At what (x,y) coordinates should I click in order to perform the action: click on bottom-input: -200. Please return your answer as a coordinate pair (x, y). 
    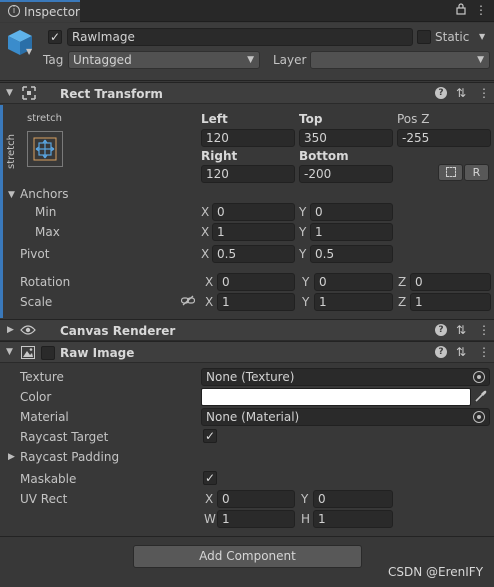
    Looking at the image, I should click on (346, 174).